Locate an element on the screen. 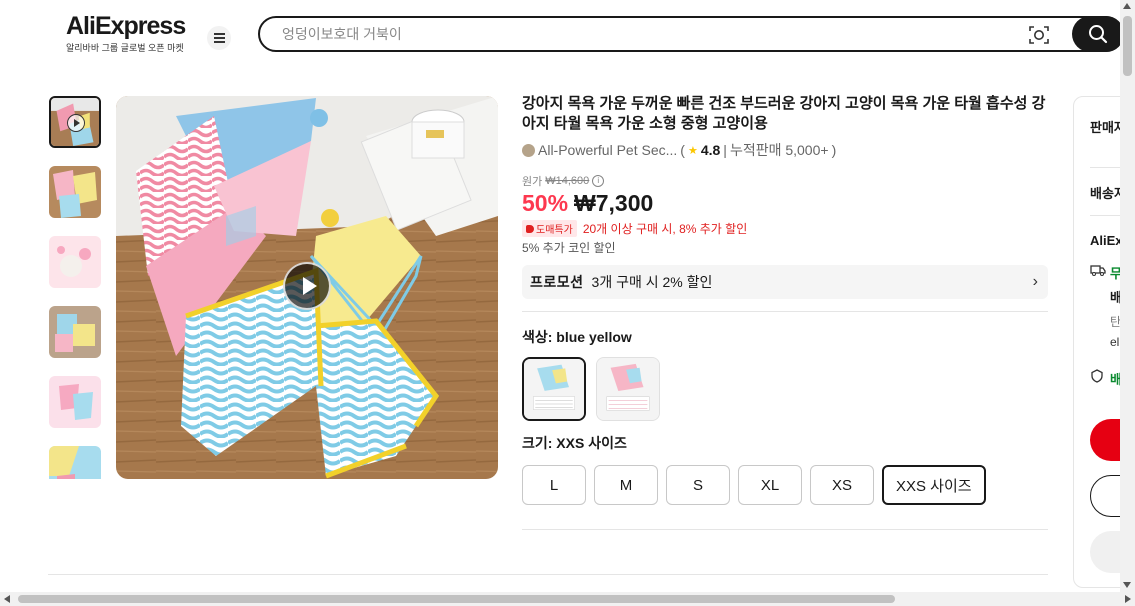 Image resolution: width=1135 pixels, height=606 pixels. price-line: 50% ₩7,300 is located at coordinates (785, 203).